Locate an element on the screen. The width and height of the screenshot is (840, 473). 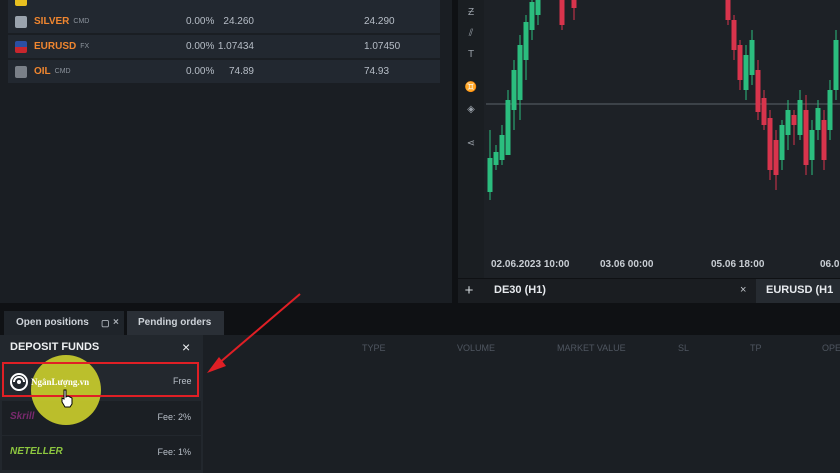
x-axis-label: 03.06 00:00 is located at coordinates (627, 264).